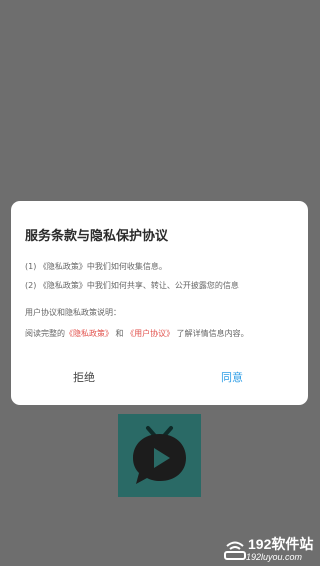 The height and width of the screenshot is (566, 320). Describe the element at coordinates (132, 285) in the screenshot. I see `policy-item-share: (2) 《隐私政策》中我们如何共享、转让、公开披露您的信息` at that location.